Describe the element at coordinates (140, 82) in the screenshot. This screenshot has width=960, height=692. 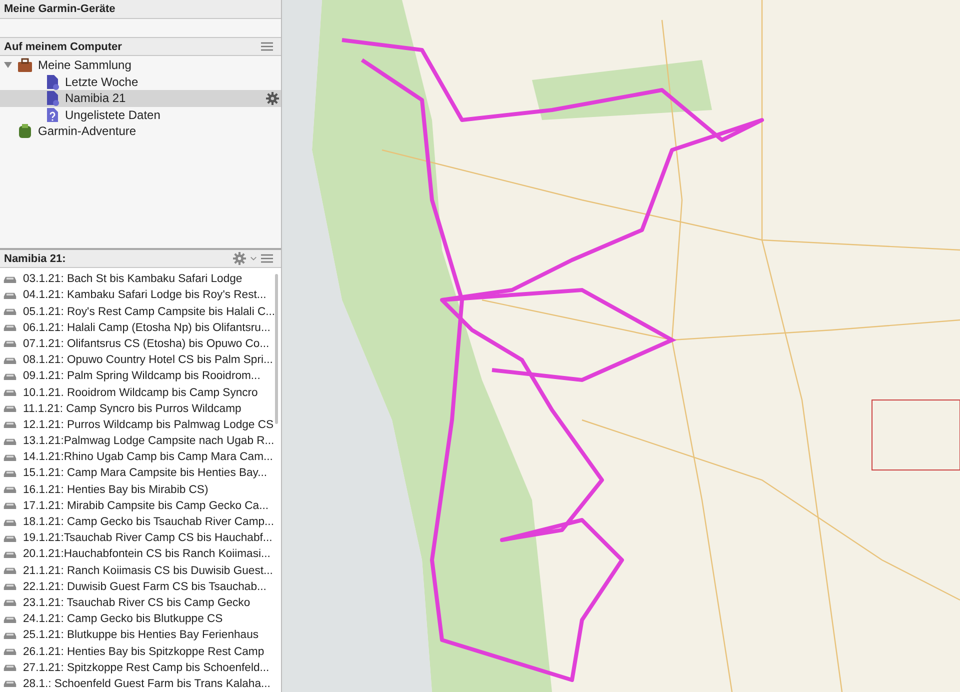
I see `tree-item: Letzte Woche` at that location.